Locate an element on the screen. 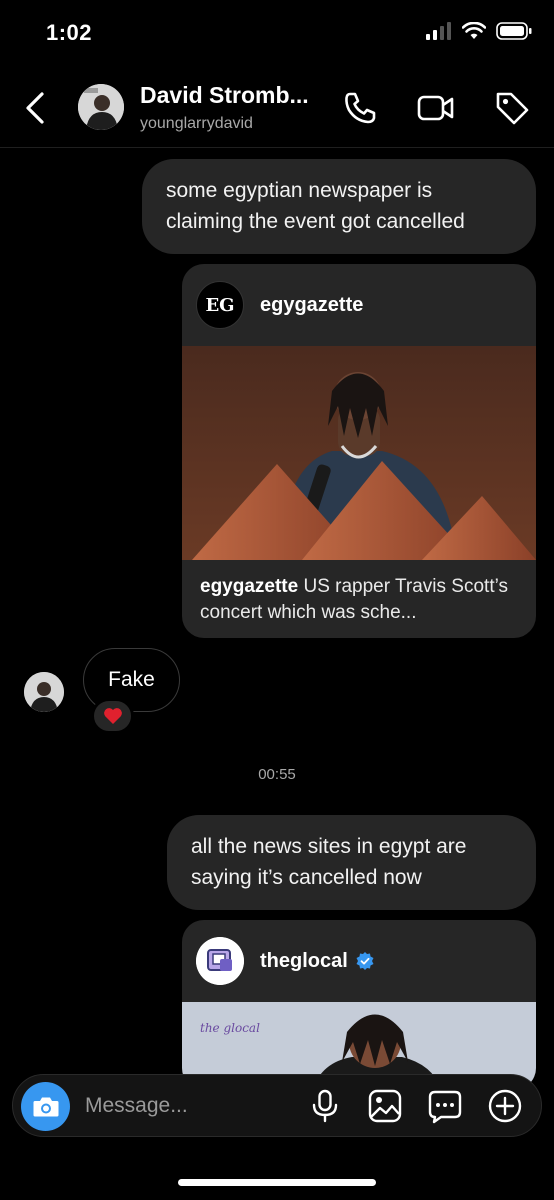  camera-icon is located at coordinates (45, 1106).